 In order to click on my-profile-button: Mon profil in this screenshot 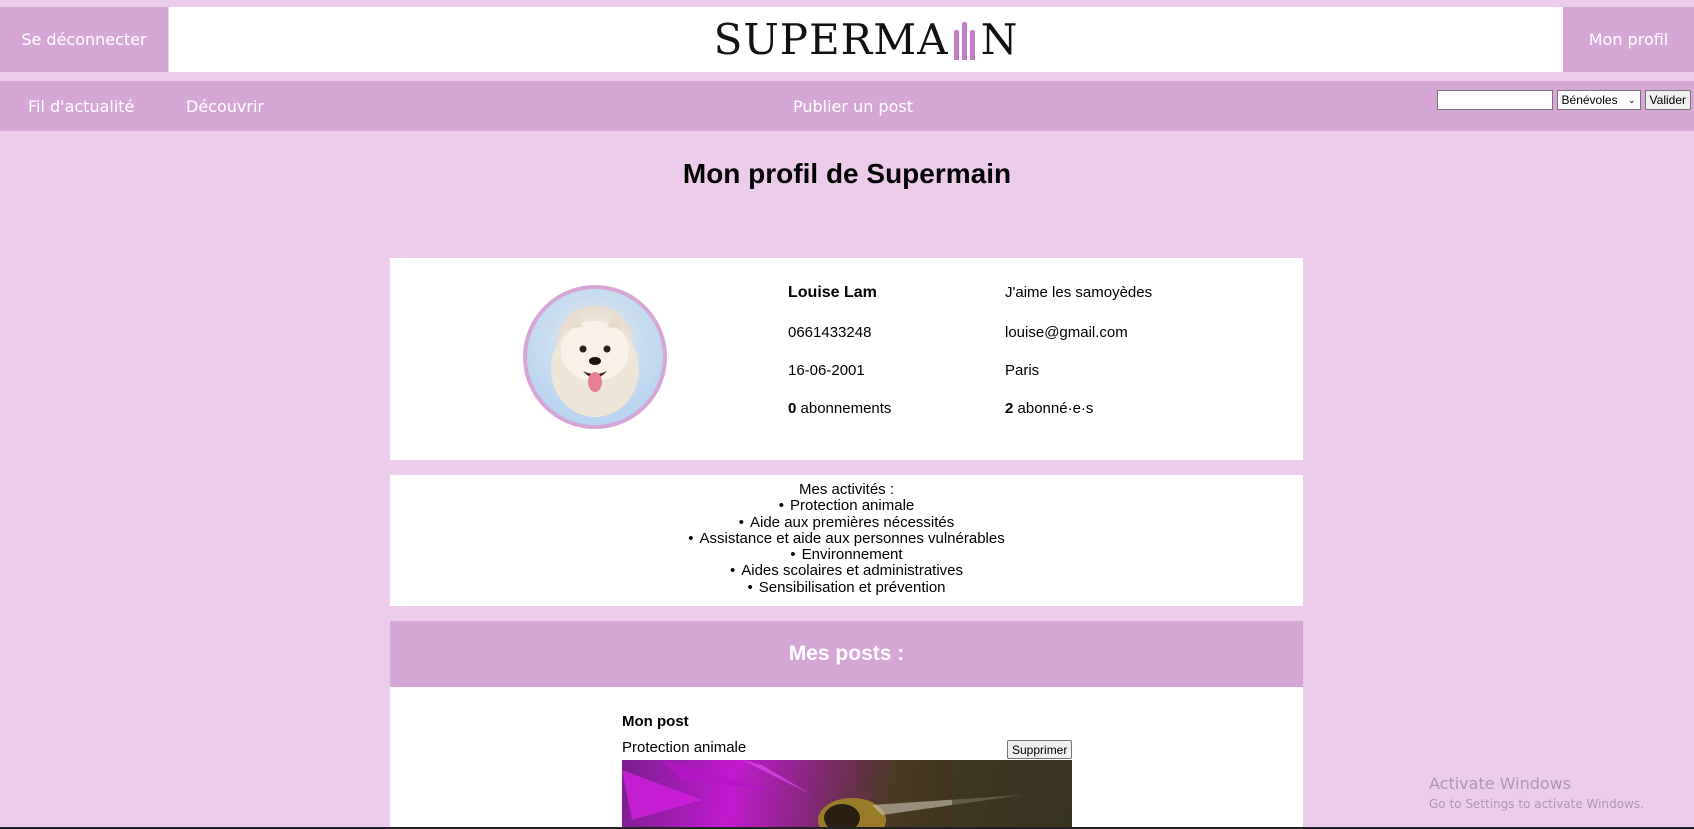, I will do `click(1628, 39)`.